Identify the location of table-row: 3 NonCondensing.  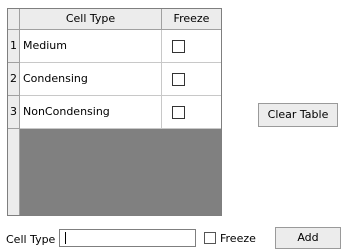
(114, 112).